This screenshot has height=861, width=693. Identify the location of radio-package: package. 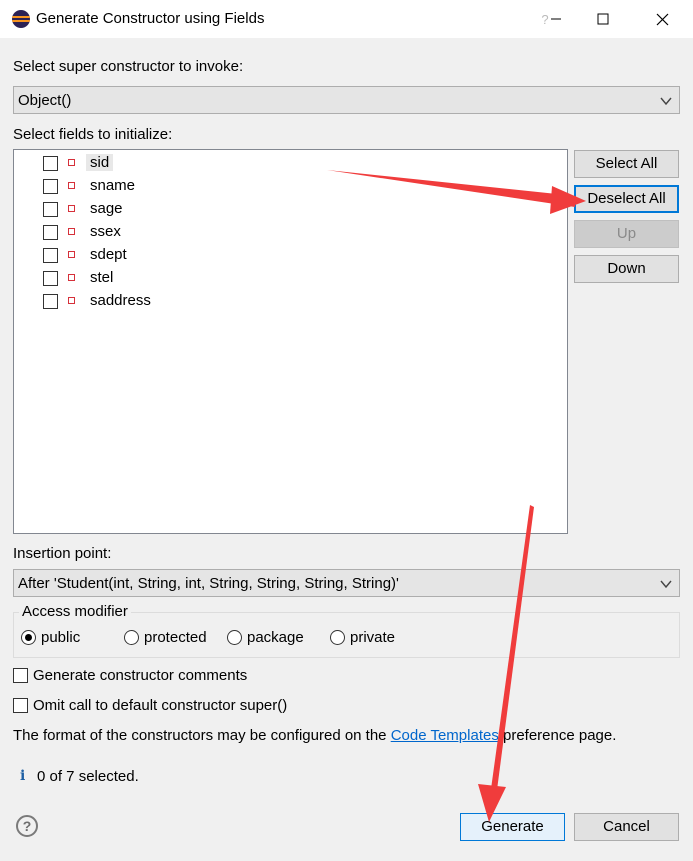
(272, 639).